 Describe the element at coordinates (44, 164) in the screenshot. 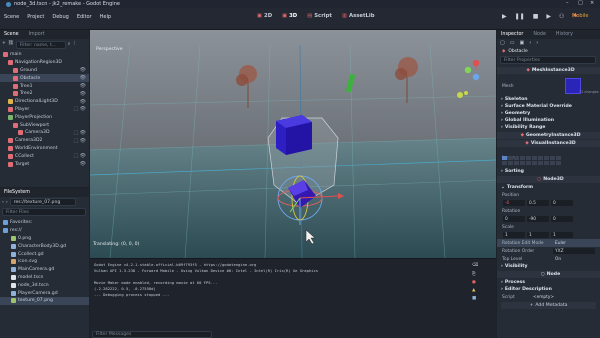

I see `scene-tree-item: Target 👁` at that location.